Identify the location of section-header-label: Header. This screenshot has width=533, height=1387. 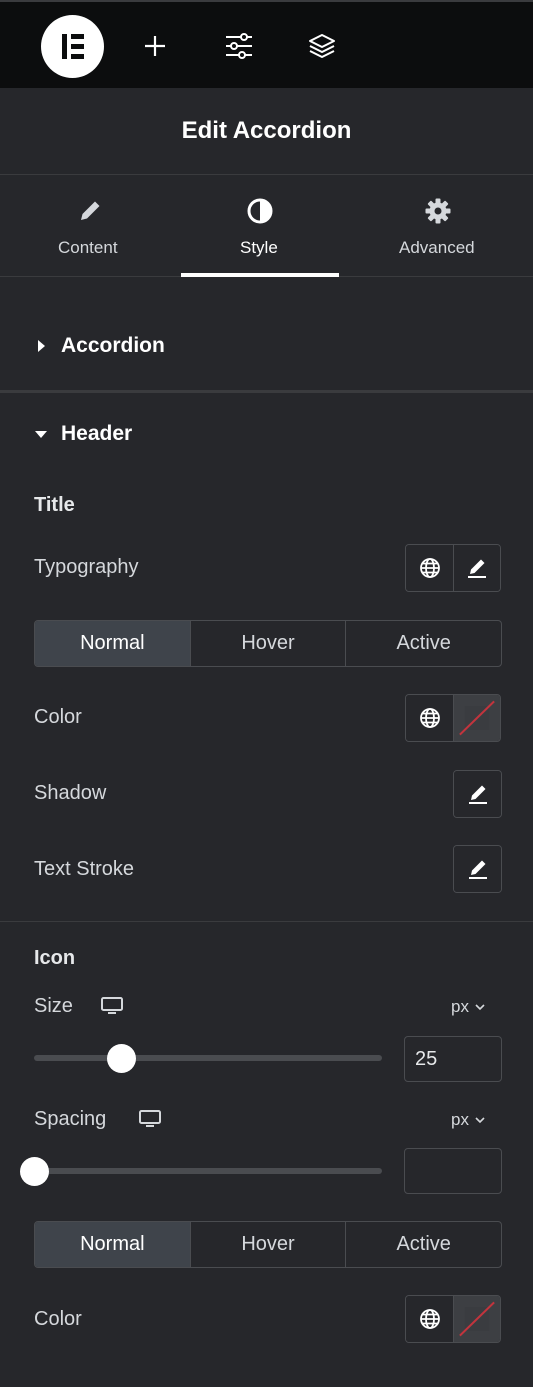
(97, 433).